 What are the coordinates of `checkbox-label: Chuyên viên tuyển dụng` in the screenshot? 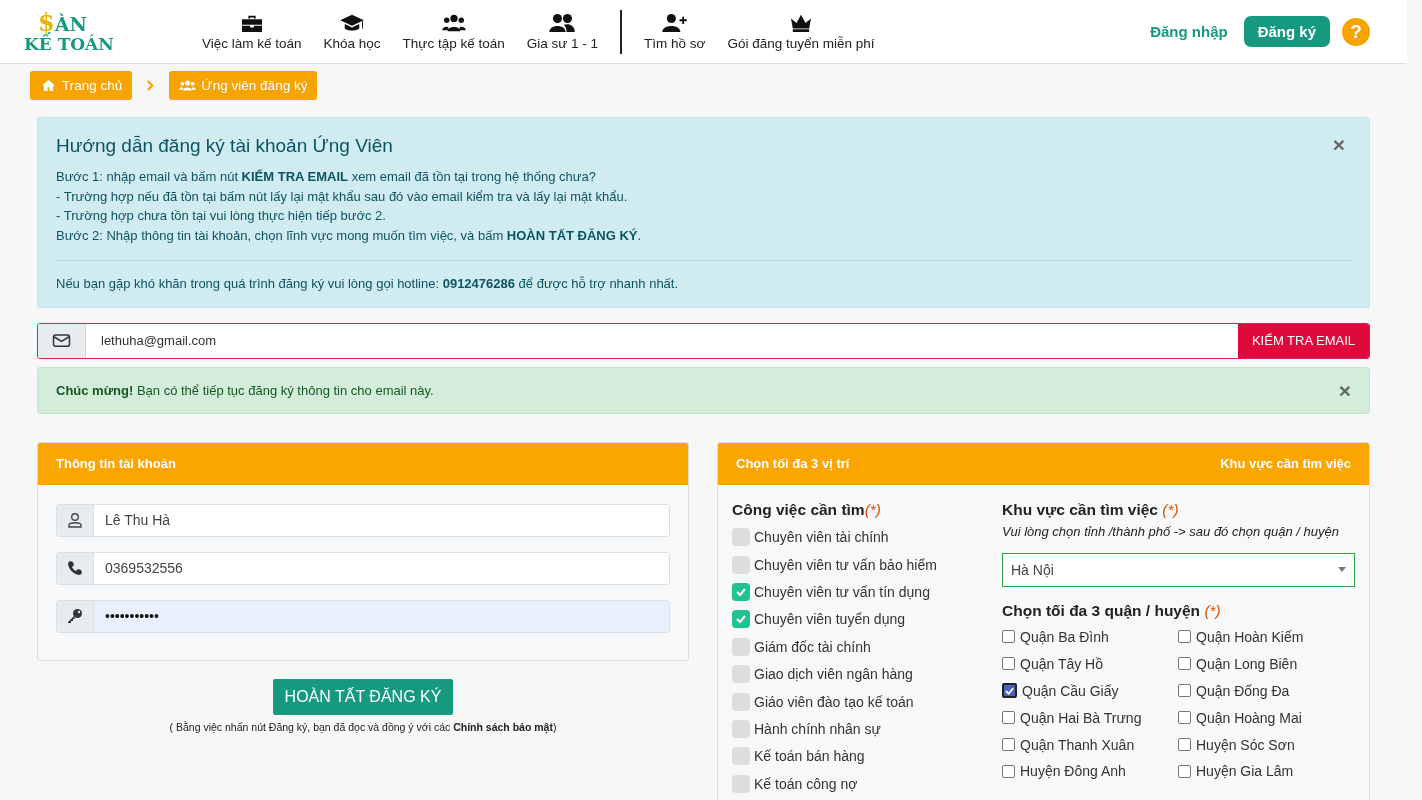 It's located at (829, 619).